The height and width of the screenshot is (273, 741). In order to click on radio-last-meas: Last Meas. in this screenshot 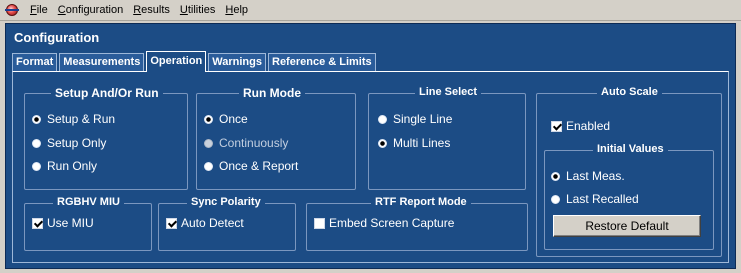, I will do `click(588, 176)`.